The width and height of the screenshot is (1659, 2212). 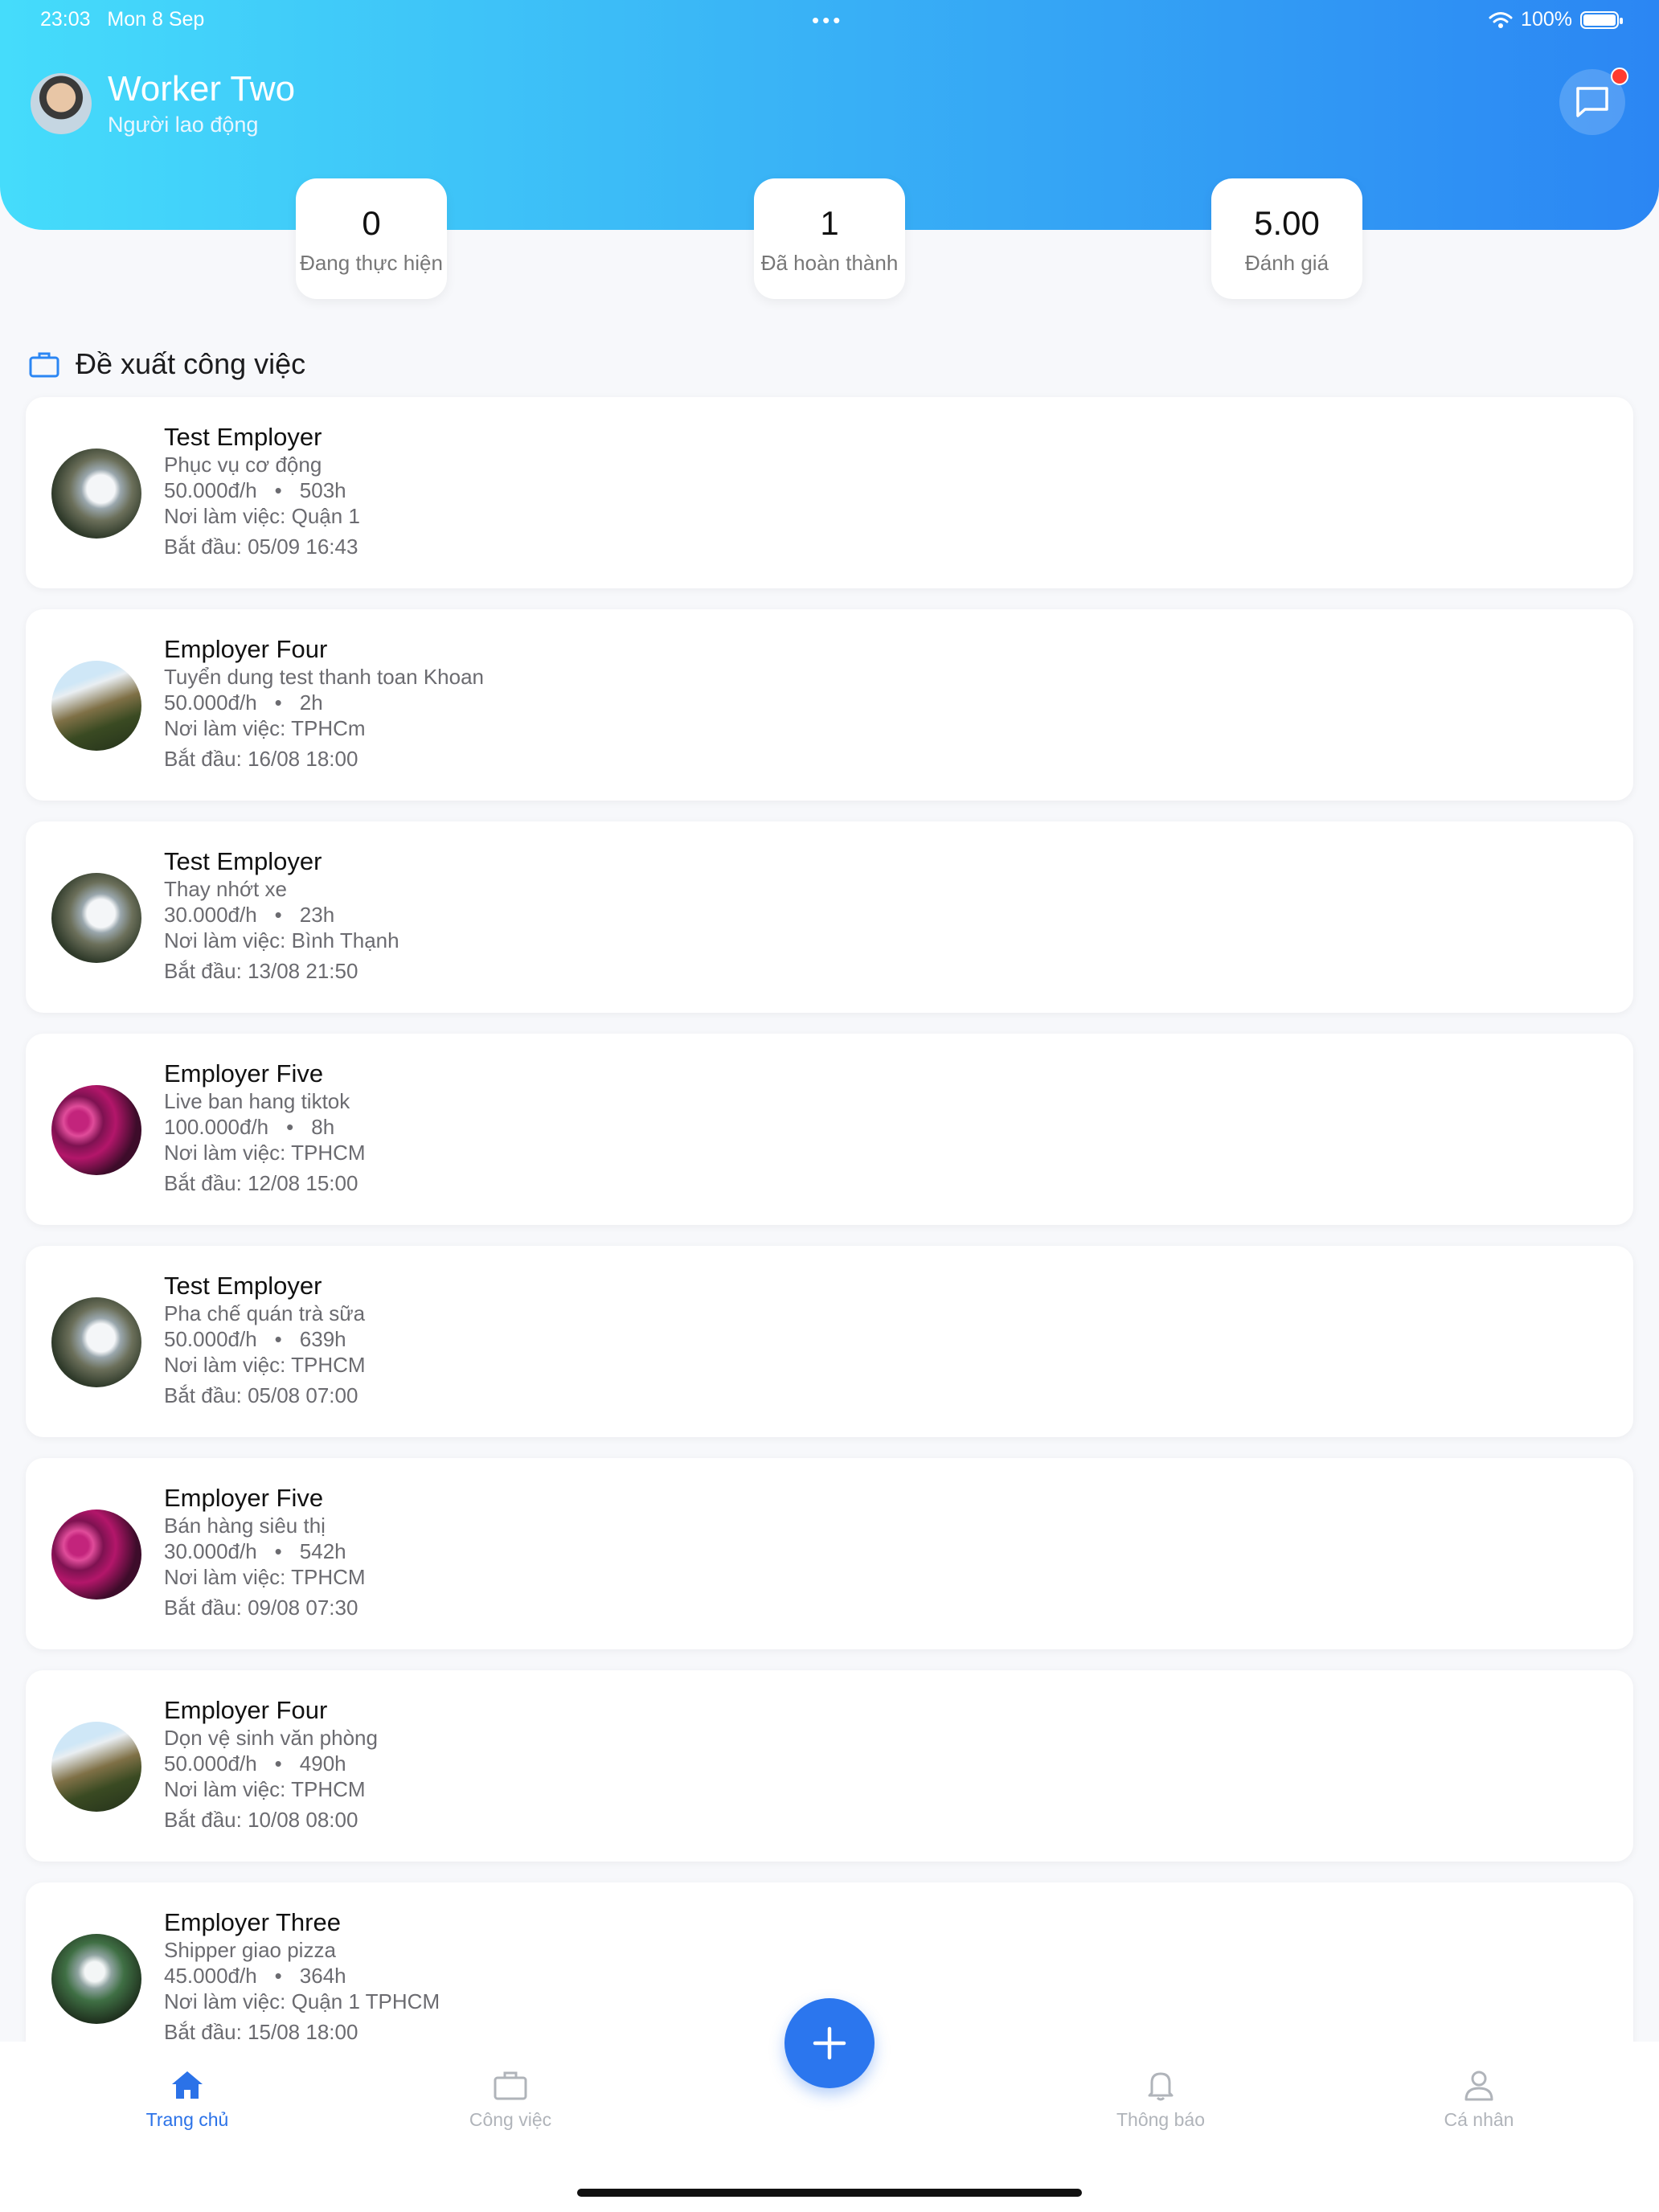 What do you see at coordinates (271, 1738) in the screenshot?
I see `job-title: Dọn vệ sinh văn phòng` at bounding box center [271, 1738].